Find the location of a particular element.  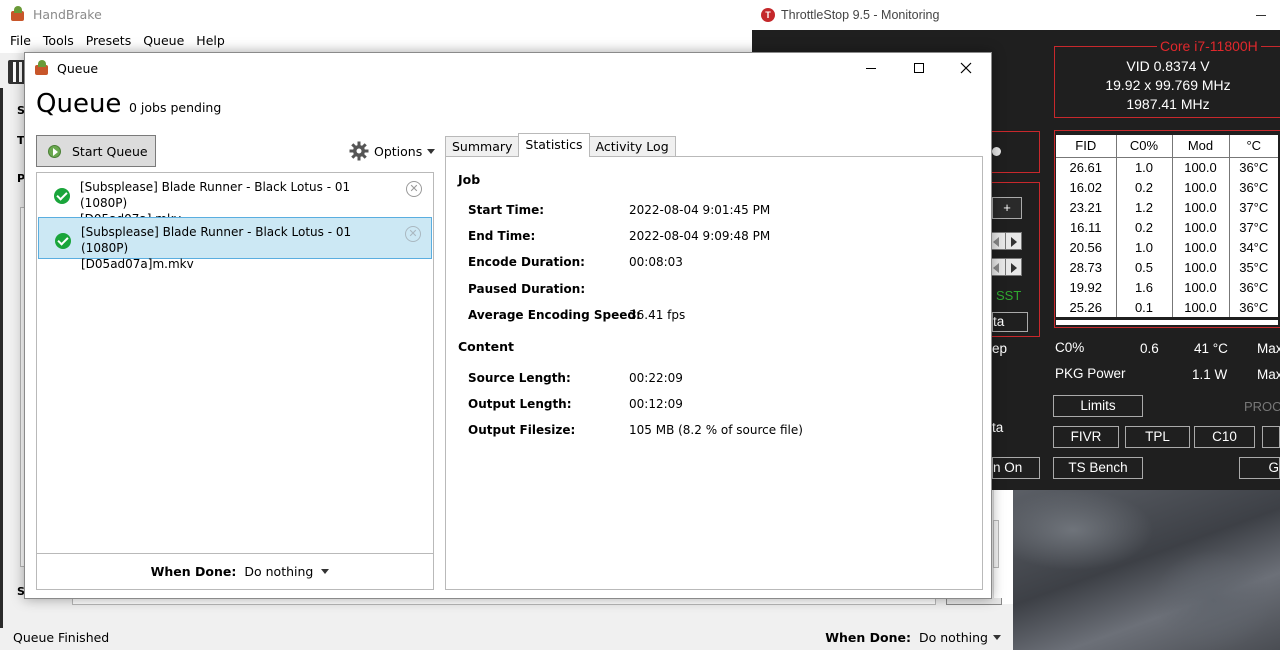

cpu-vid: VID 0.8374 V is located at coordinates (1168, 66).